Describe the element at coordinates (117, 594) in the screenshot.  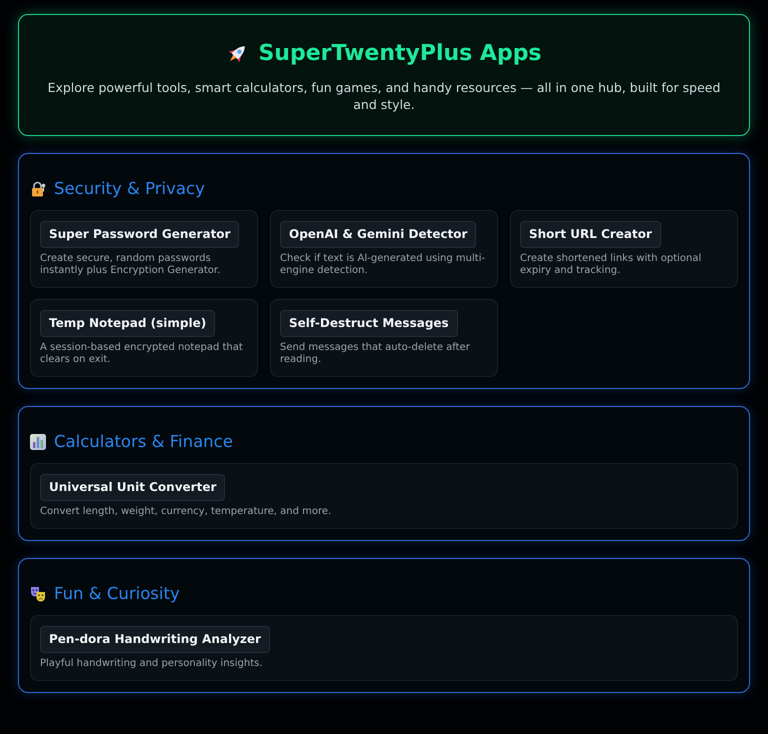
I see `section-heading: Fun & Curiosity` at that location.